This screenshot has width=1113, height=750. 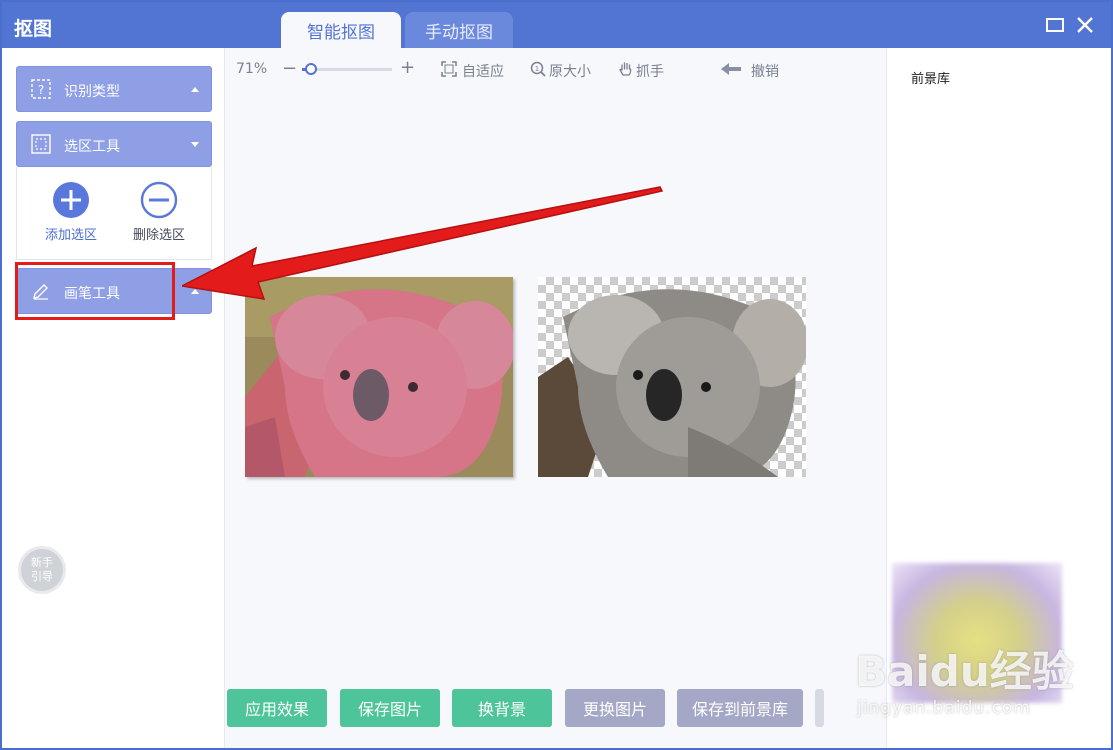 What do you see at coordinates (931, 79) in the screenshot?
I see `foreground-library-title: 前景库` at bounding box center [931, 79].